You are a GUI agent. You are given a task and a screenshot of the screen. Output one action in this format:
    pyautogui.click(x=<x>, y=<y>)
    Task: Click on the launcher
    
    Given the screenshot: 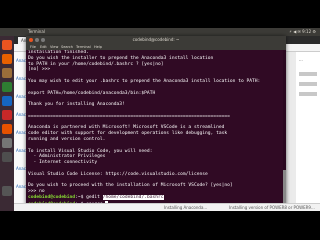 What is the action you would take?
    pyautogui.click(x=7, y=123)
    